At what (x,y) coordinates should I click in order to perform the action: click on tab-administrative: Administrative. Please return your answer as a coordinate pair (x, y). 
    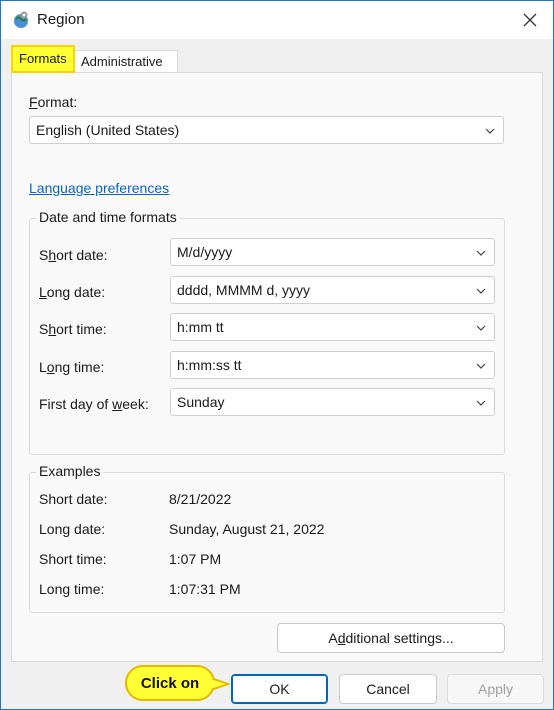
    Looking at the image, I should click on (126, 61).